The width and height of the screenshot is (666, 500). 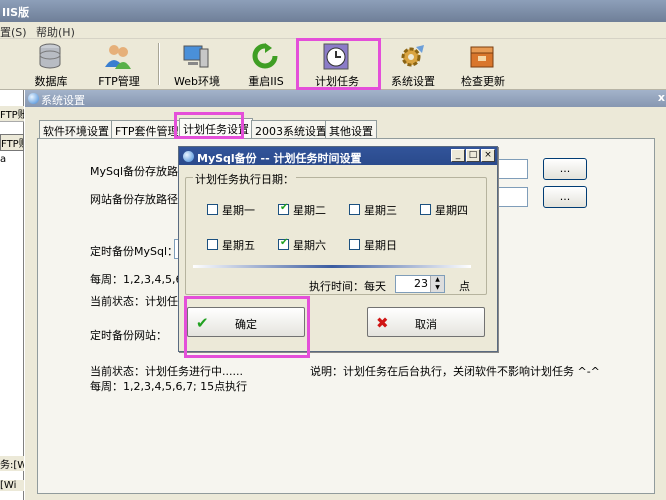 What do you see at coordinates (247, 327) in the screenshot?
I see `highlight-ok-button` at bounding box center [247, 327].